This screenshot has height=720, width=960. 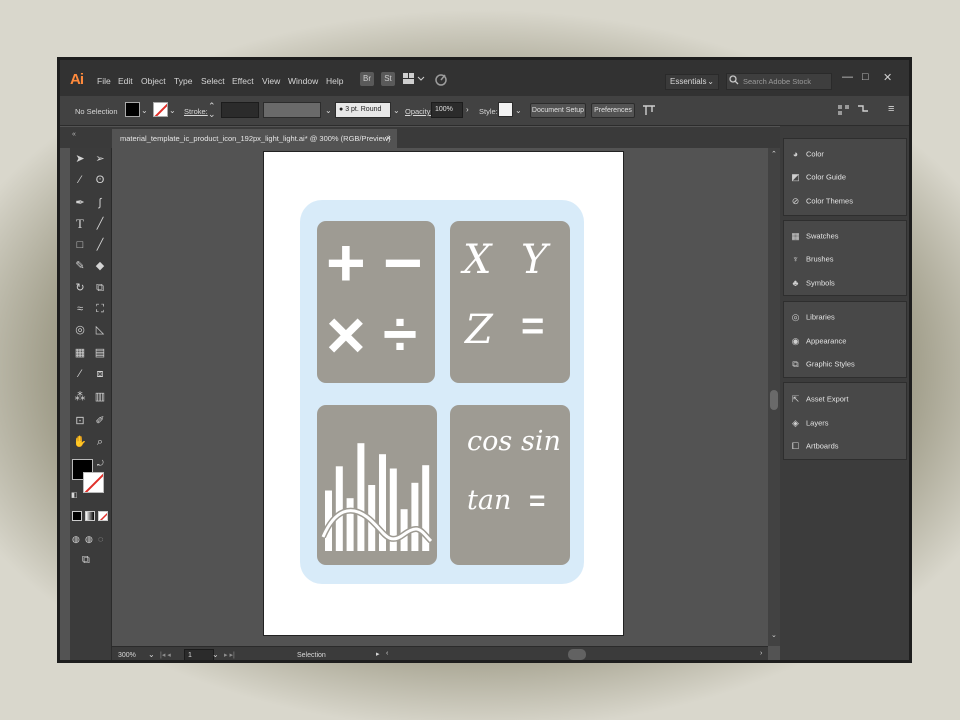 I want to click on draw-normal-icon: ◍, so click(x=76, y=539).